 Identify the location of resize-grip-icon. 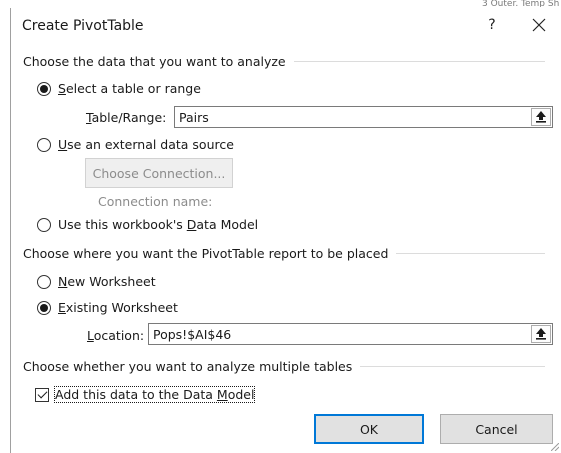
(555, 447).